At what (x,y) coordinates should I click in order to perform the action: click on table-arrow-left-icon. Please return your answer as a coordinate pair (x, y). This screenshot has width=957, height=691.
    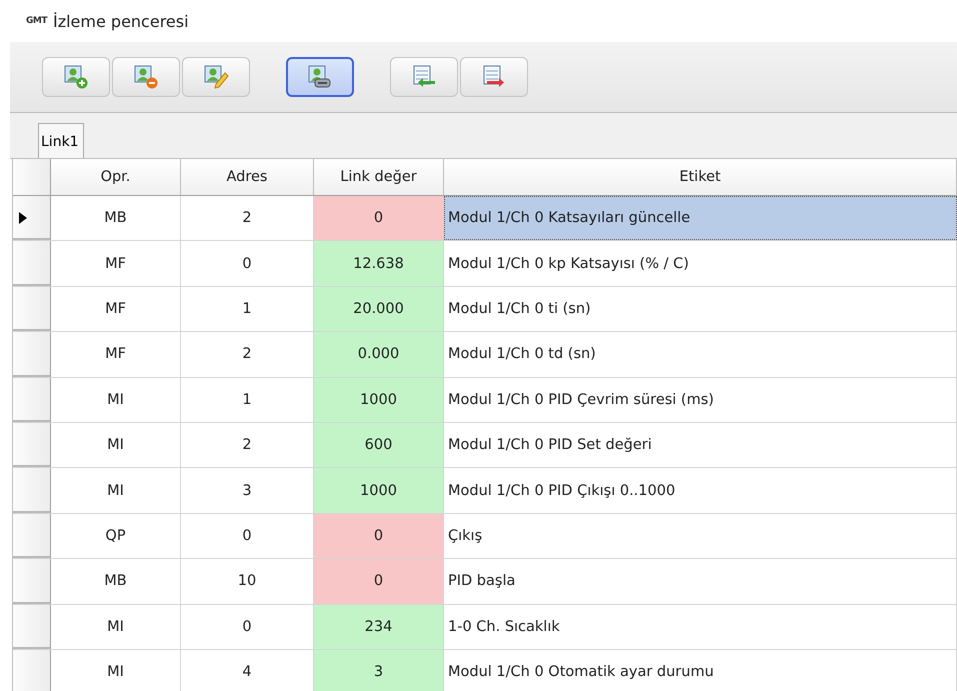
    Looking at the image, I should click on (424, 77).